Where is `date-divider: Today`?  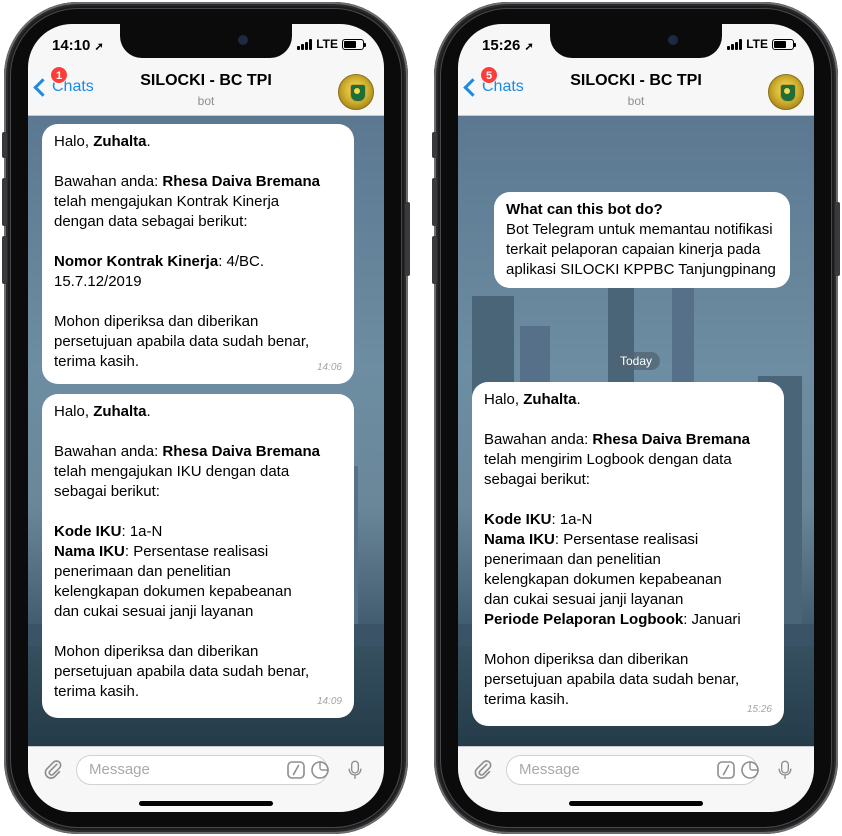 date-divider: Today is located at coordinates (636, 361).